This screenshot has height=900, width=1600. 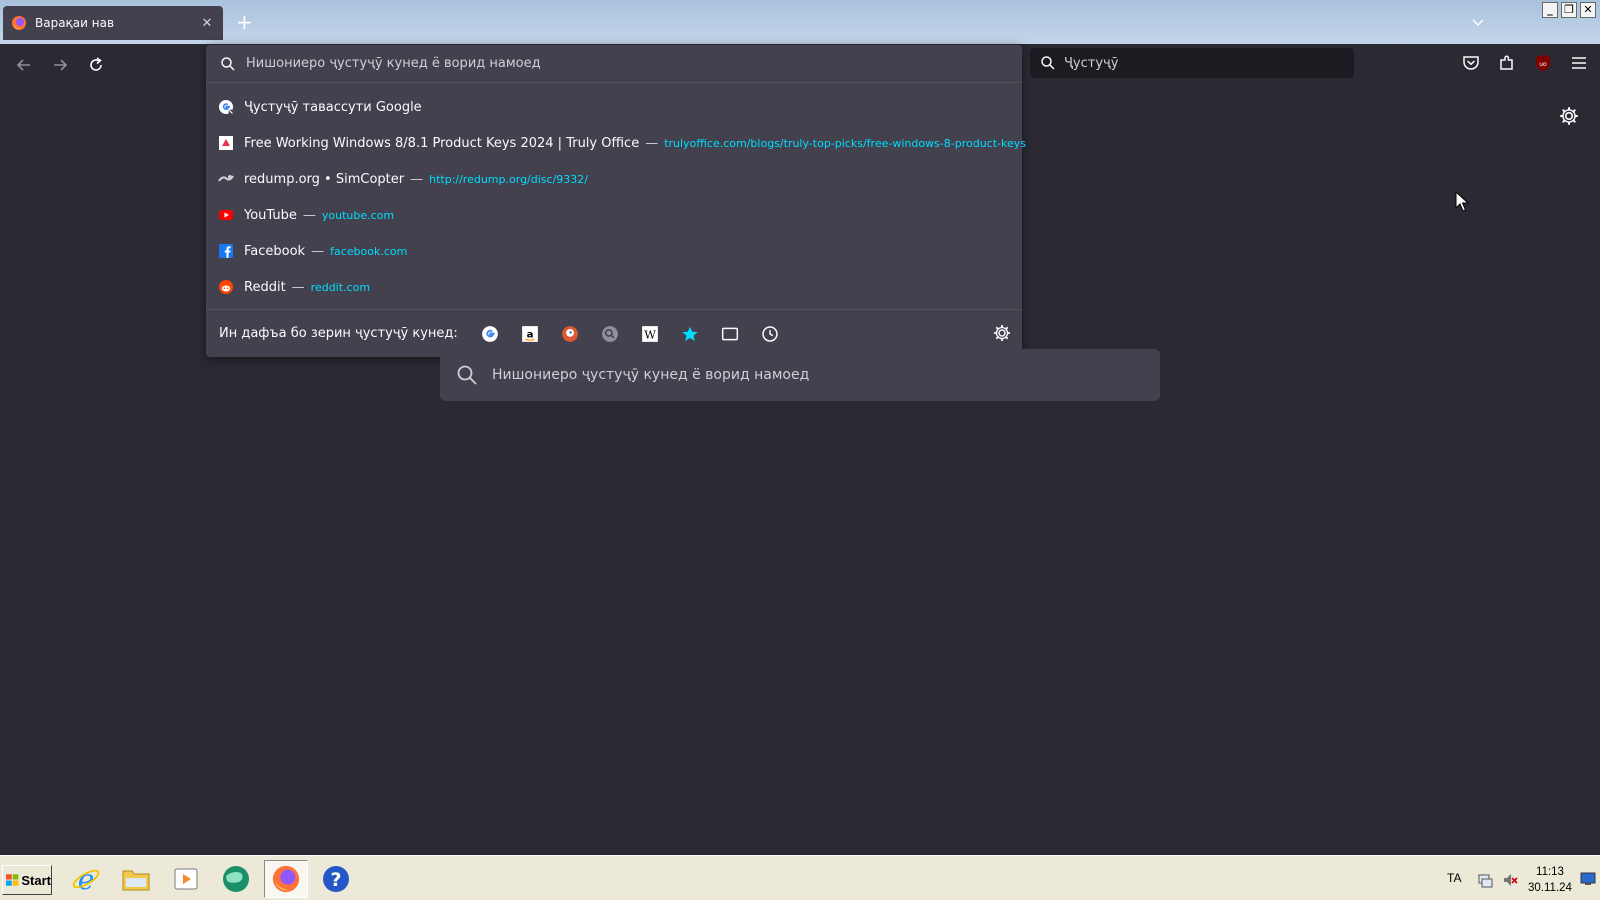 What do you see at coordinates (324, 179) in the screenshot?
I see `result-label: redump.org • SimCopter` at bounding box center [324, 179].